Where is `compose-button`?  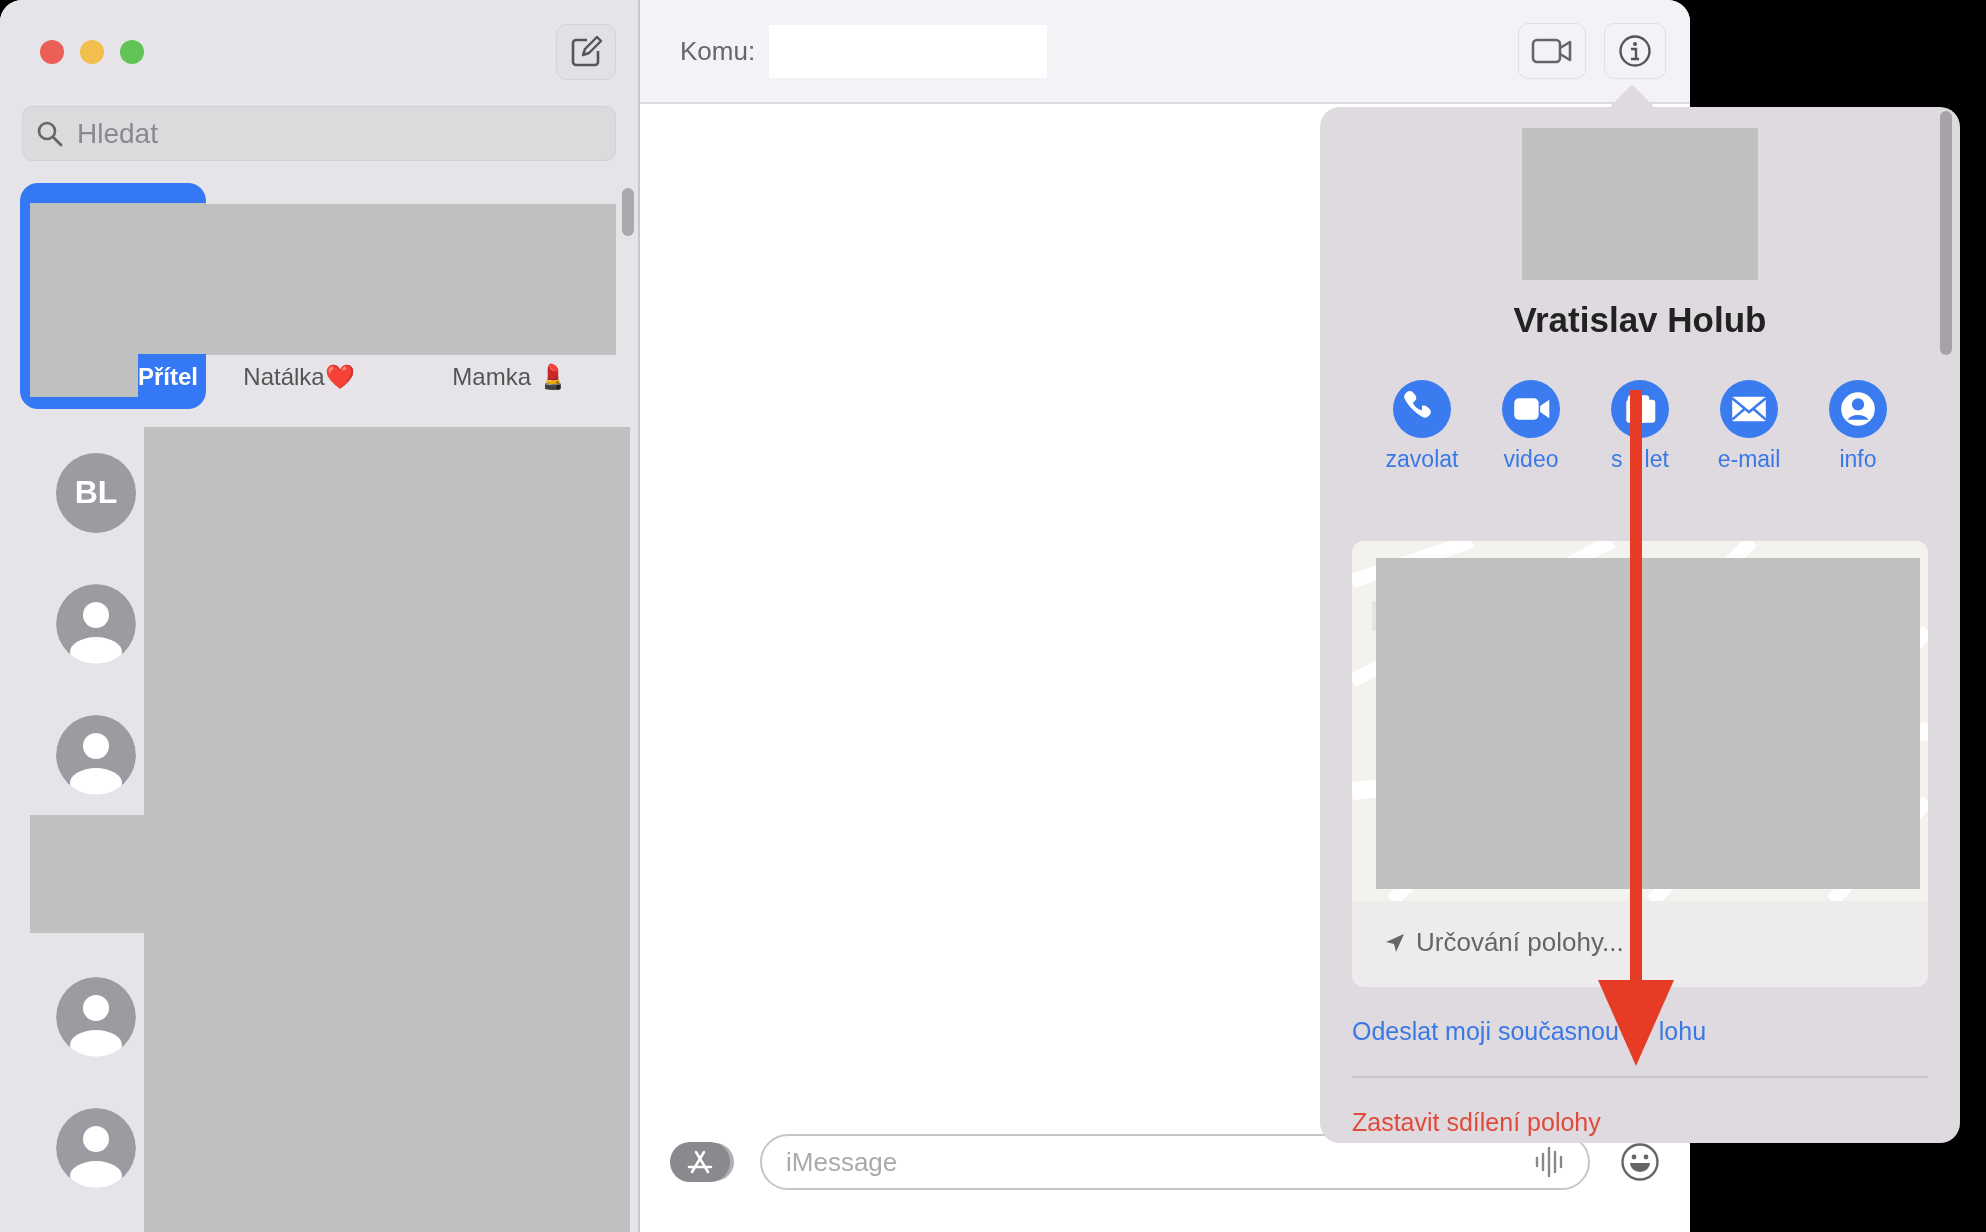
compose-button is located at coordinates (586, 52).